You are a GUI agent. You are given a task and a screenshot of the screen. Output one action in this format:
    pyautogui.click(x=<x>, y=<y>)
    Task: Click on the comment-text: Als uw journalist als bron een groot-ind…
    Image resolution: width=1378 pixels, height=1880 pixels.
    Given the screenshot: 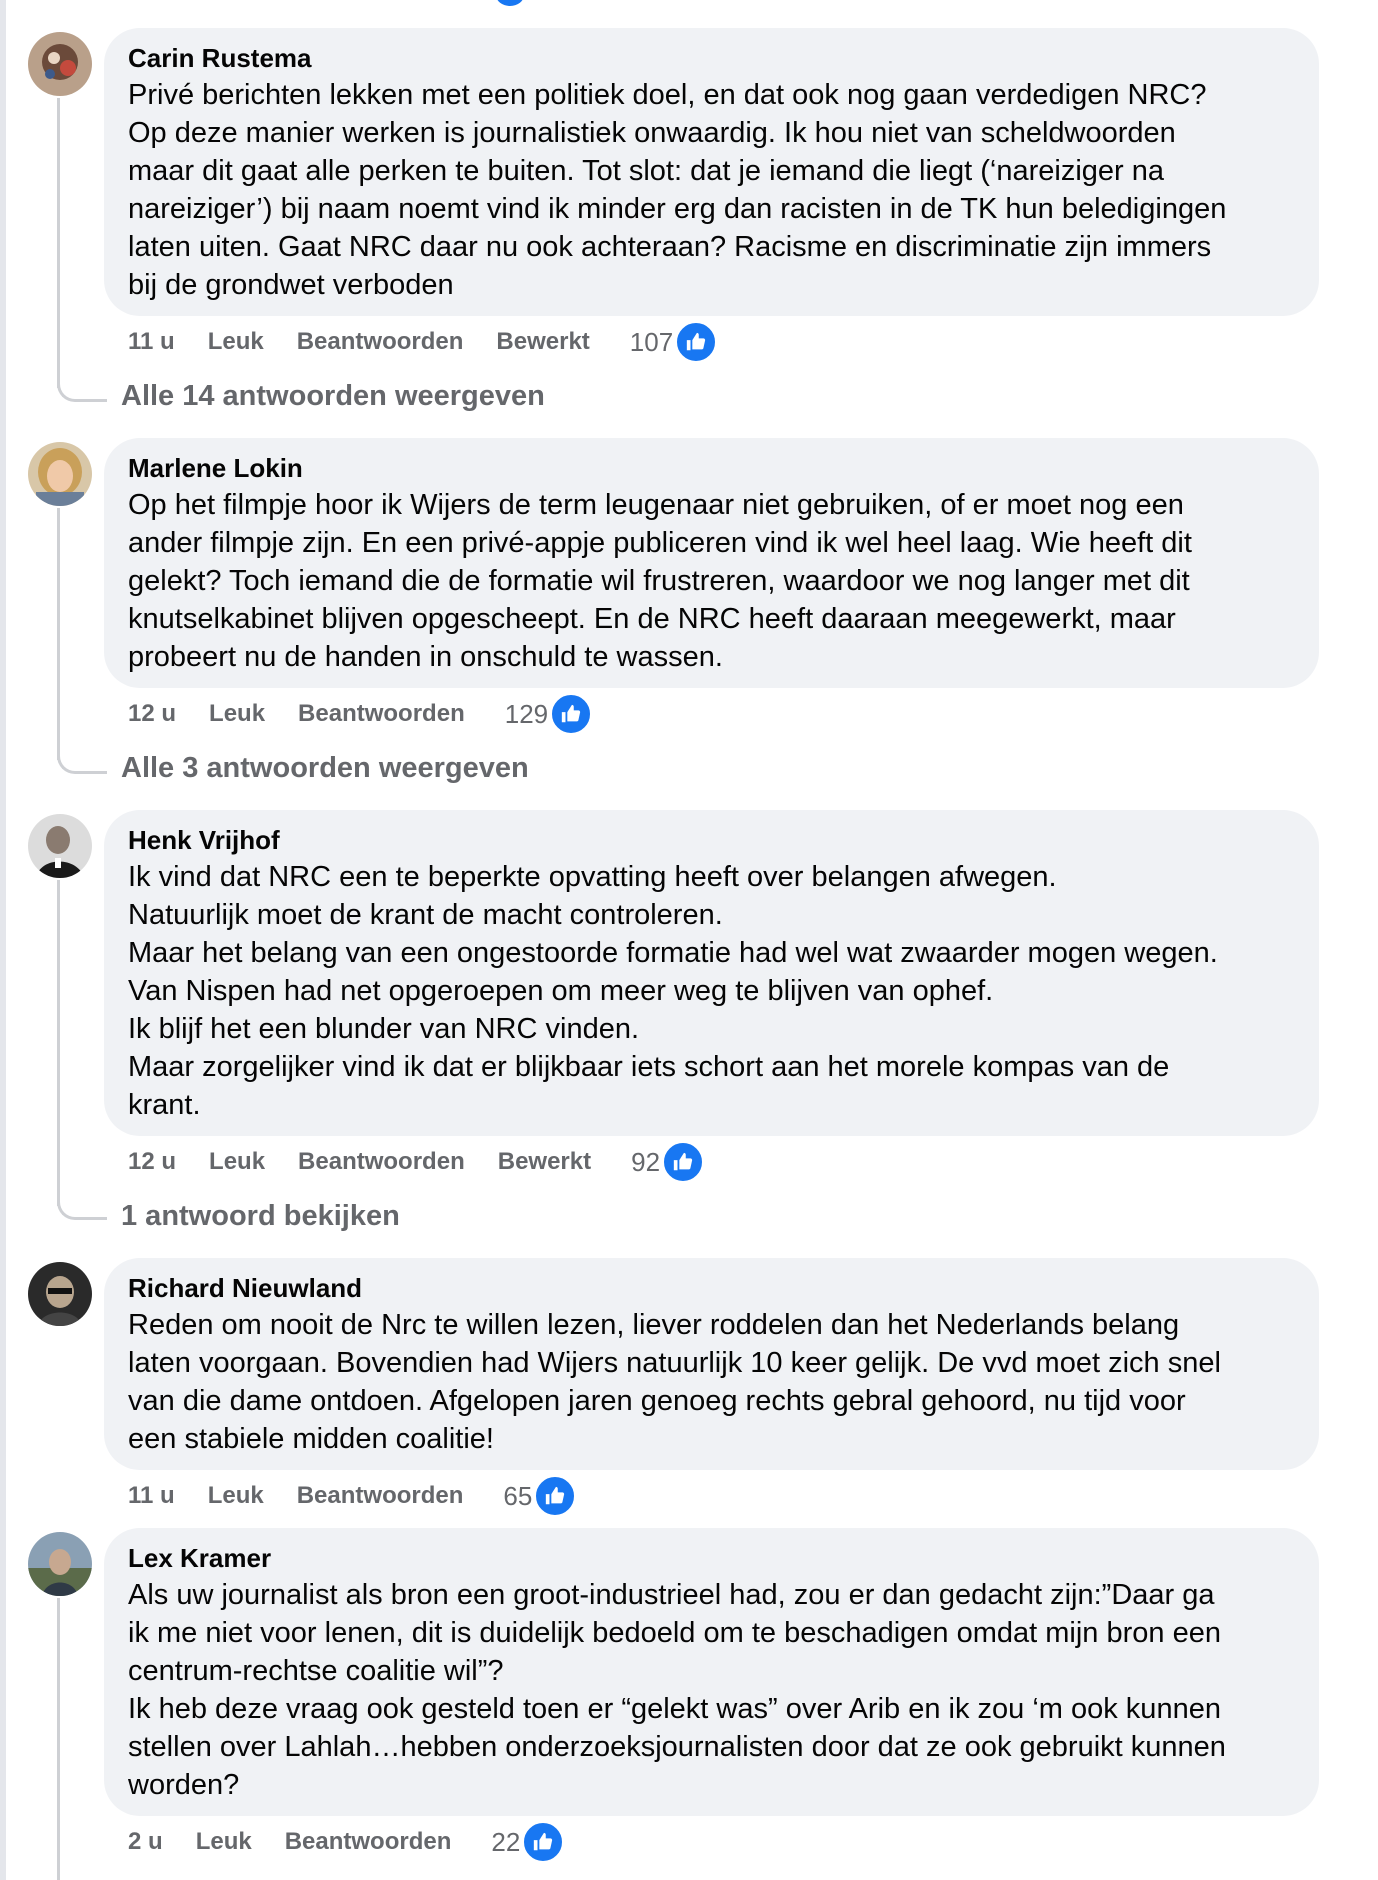 What is the action you would take?
    pyautogui.click(x=677, y=1690)
    